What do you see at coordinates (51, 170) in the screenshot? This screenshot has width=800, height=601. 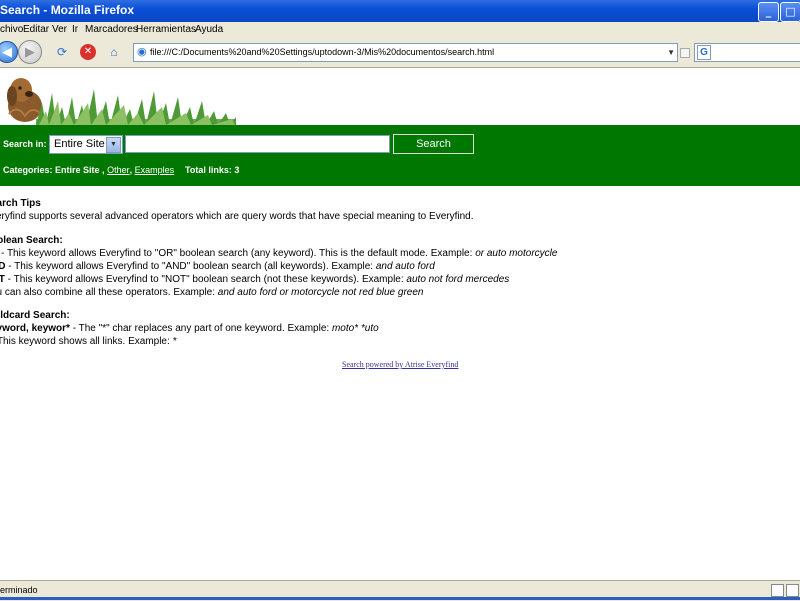 I see `categories-prefix: Categories: Entire Site` at bounding box center [51, 170].